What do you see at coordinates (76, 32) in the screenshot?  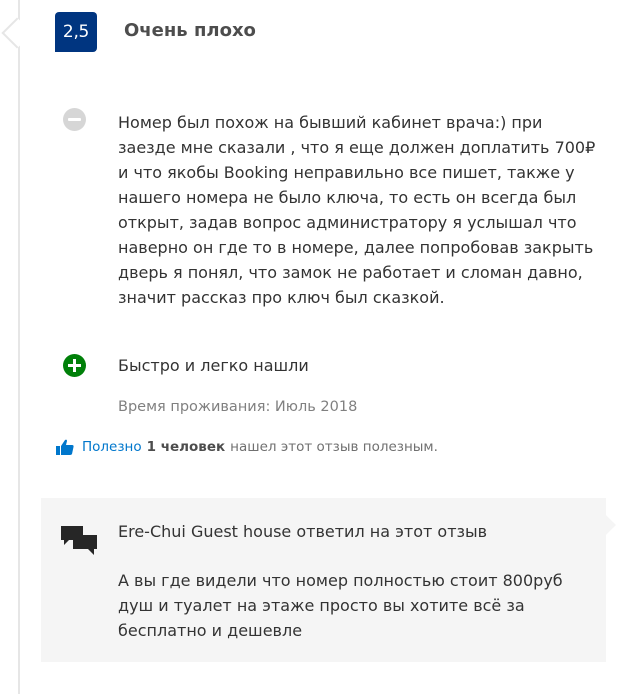 I see `score-badge: 2,5` at bounding box center [76, 32].